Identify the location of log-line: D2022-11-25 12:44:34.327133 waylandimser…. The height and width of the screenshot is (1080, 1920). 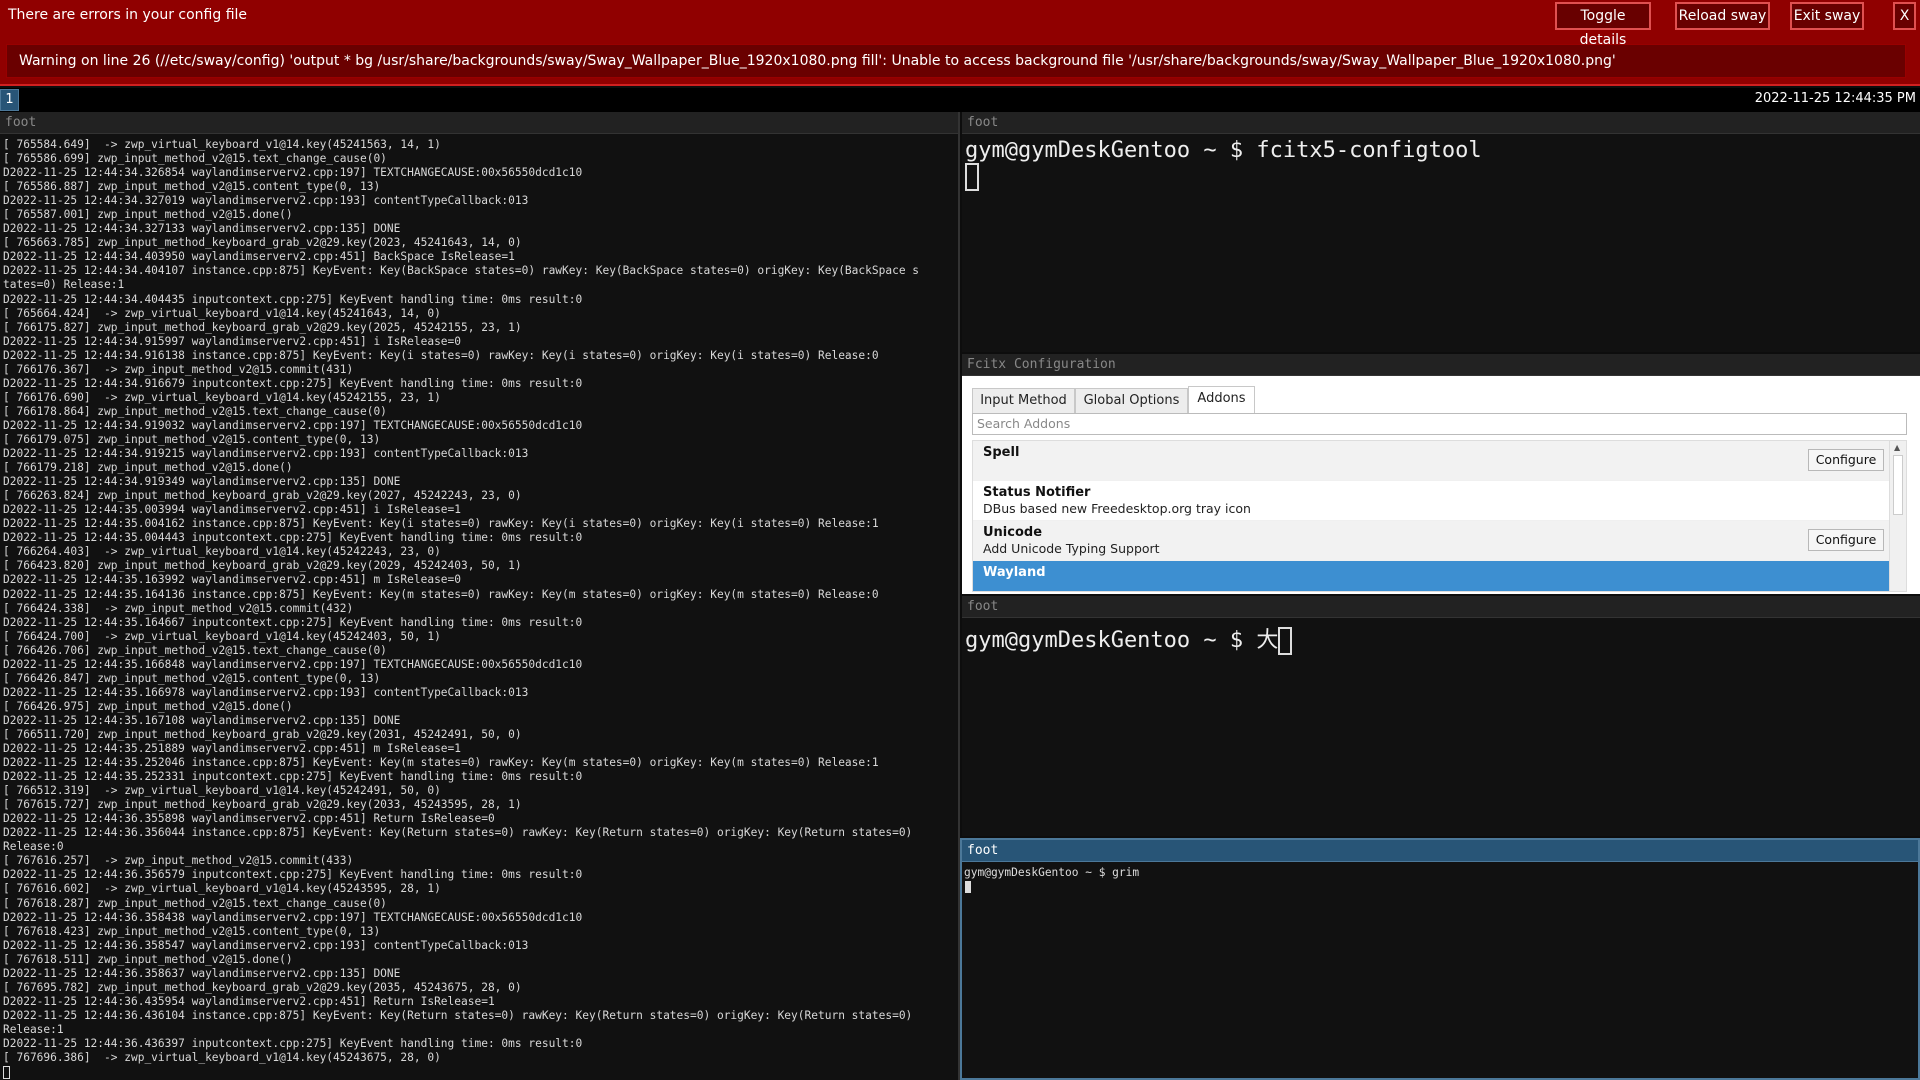
(202, 229).